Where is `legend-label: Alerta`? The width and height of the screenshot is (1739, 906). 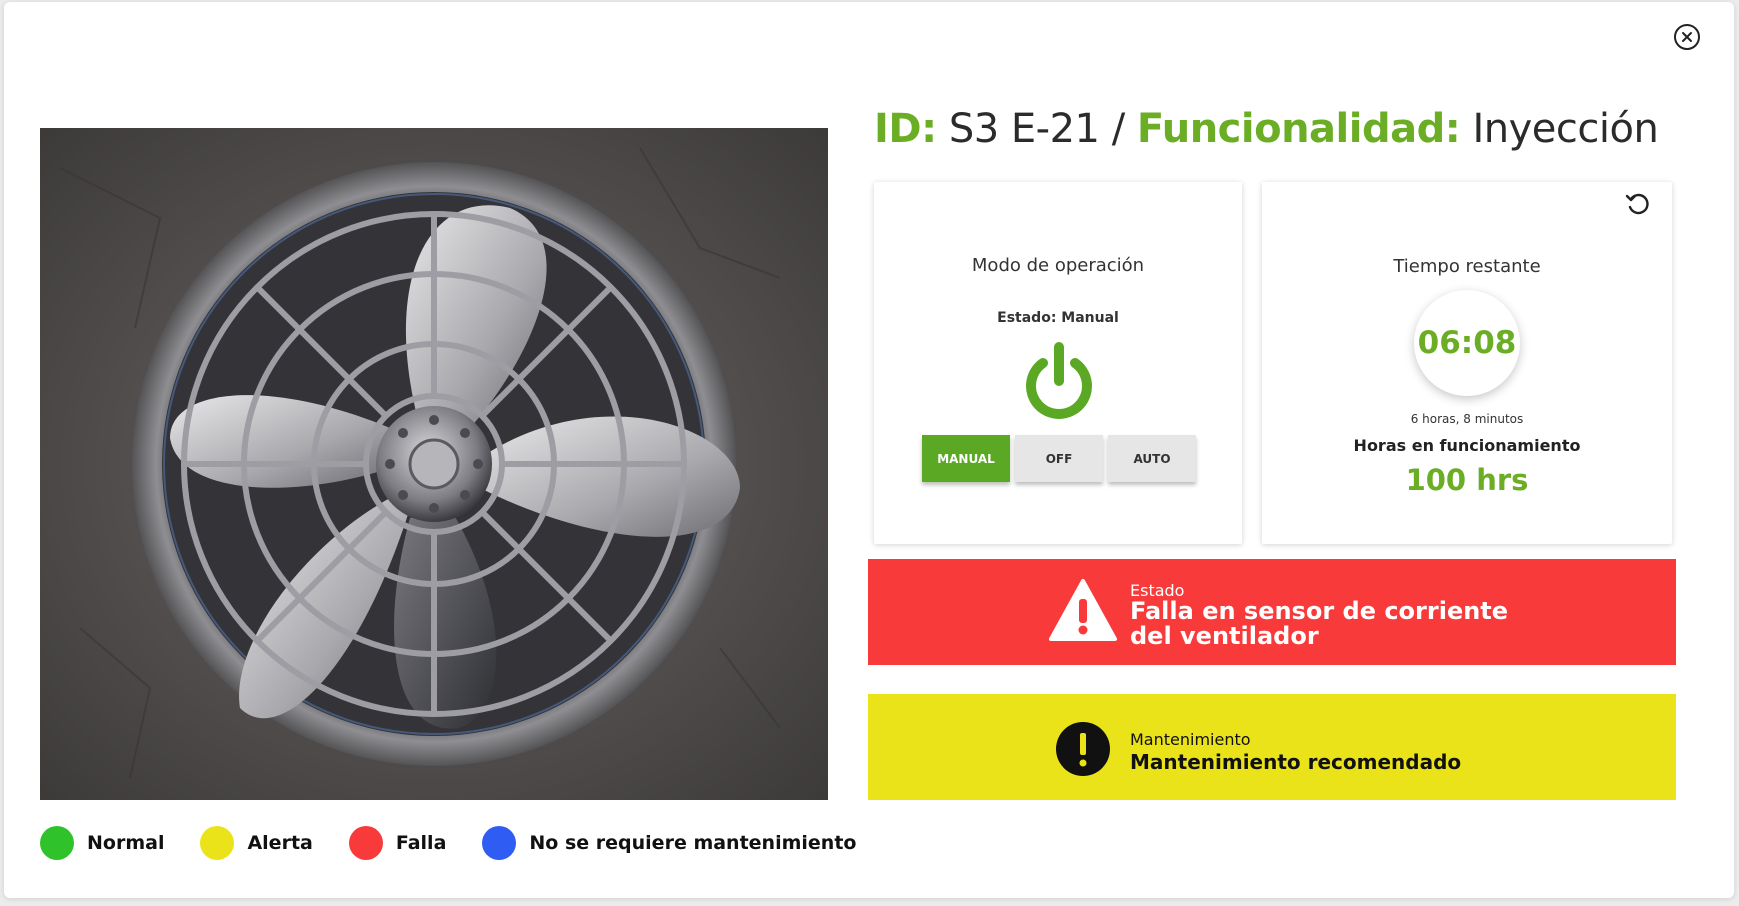
legend-label: Alerta is located at coordinates (280, 843).